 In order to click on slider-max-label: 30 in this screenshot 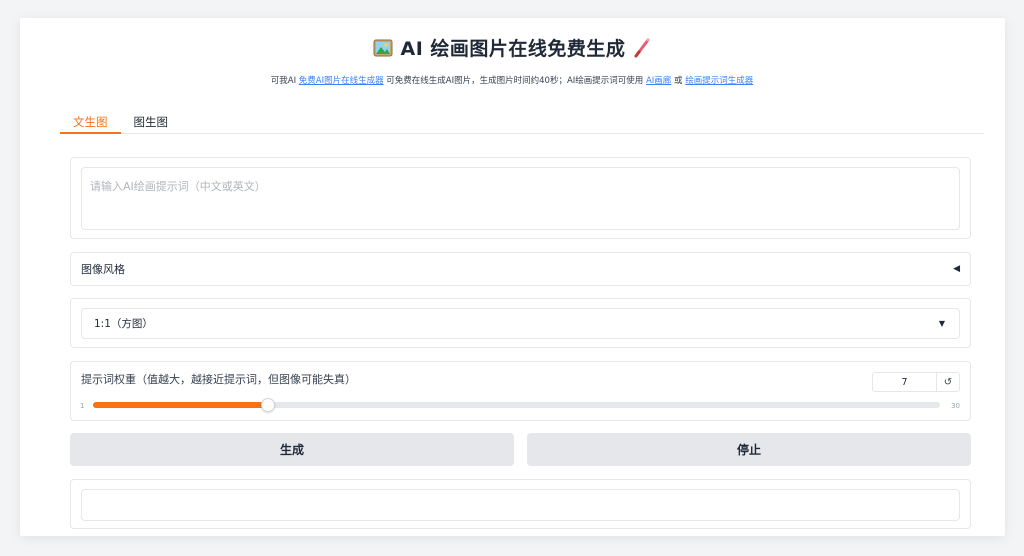, I will do `click(955, 406)`.